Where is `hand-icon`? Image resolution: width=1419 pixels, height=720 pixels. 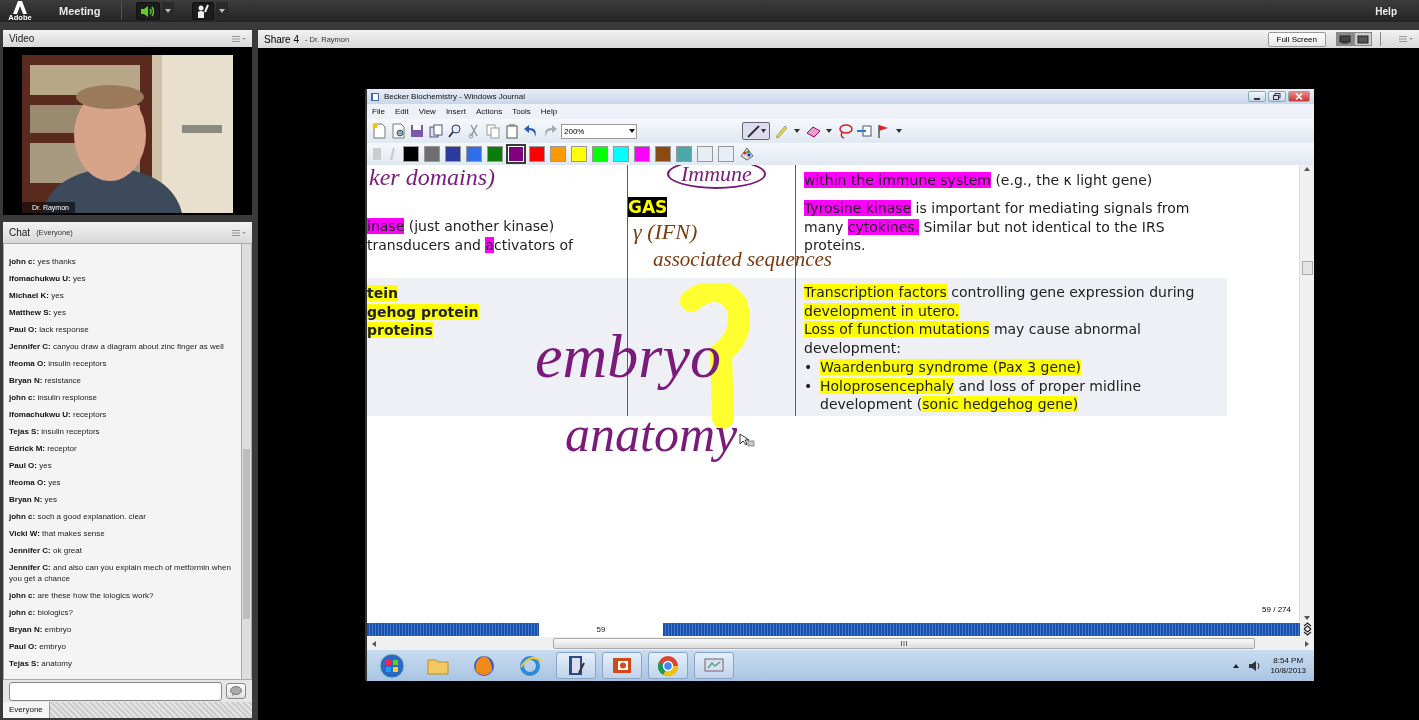 hand-icon is located at coordinates (202, 11).